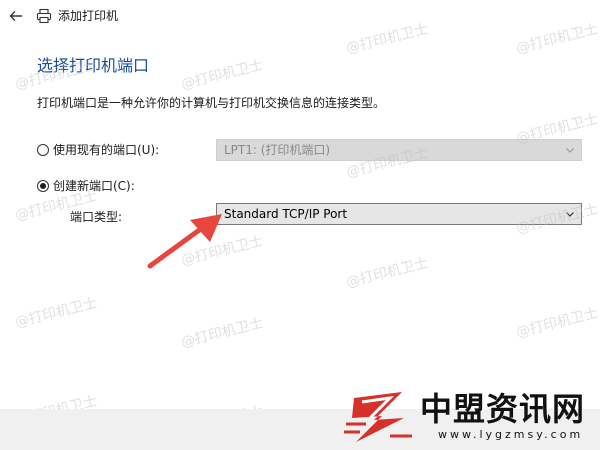  I want to click on title-bar: 添加打印机, so click(300, 17).